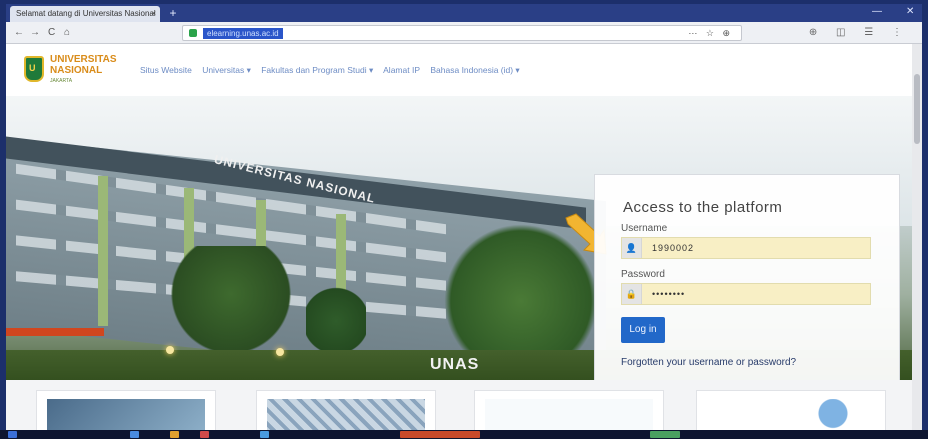 This screenshot has height=439, width=928. Describe the element at coordinates (440, 434) in the screenshot. I see `taskbar-active-app` at that location.